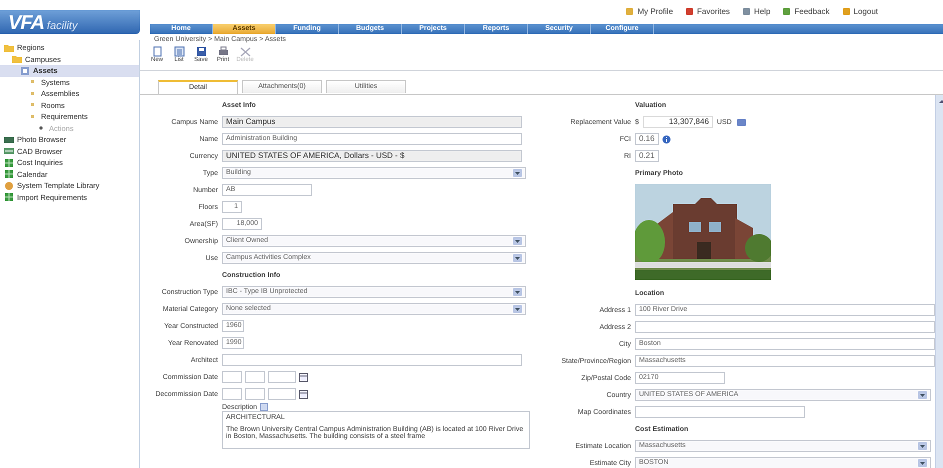  I want to click on product-logo: VFA facility, so click(70, 22).